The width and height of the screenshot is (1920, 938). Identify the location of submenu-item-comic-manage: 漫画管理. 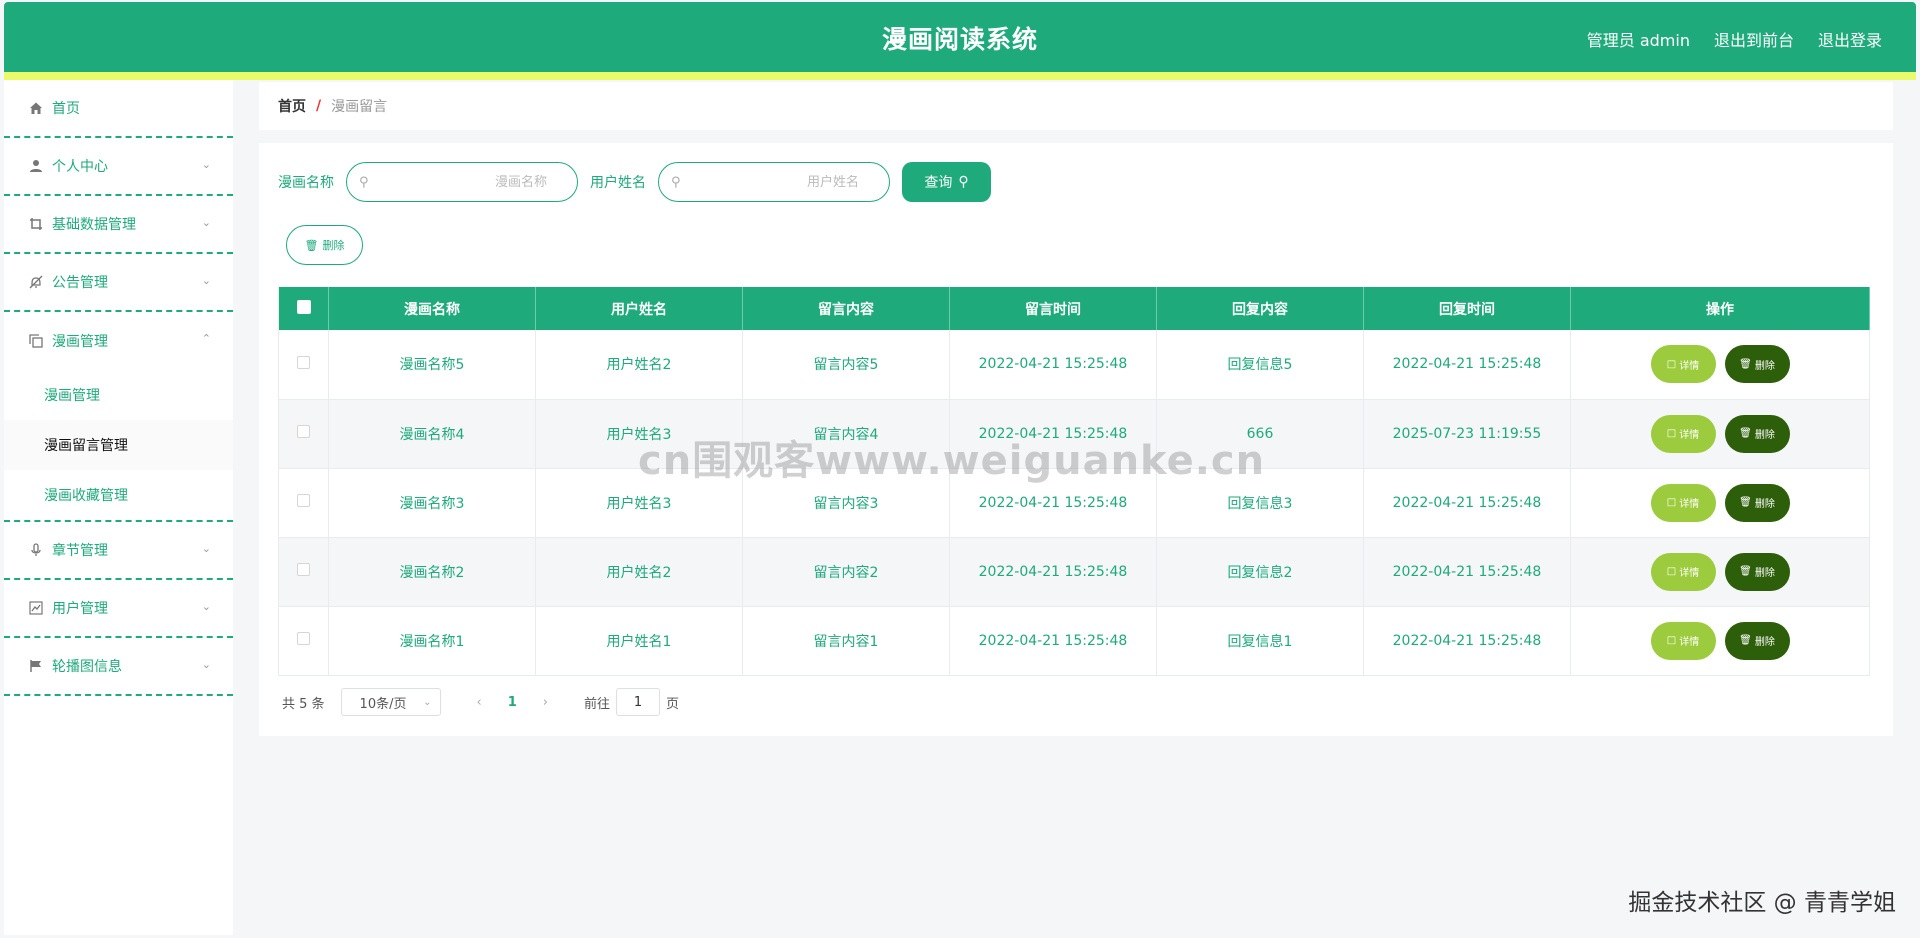
(118, 395).